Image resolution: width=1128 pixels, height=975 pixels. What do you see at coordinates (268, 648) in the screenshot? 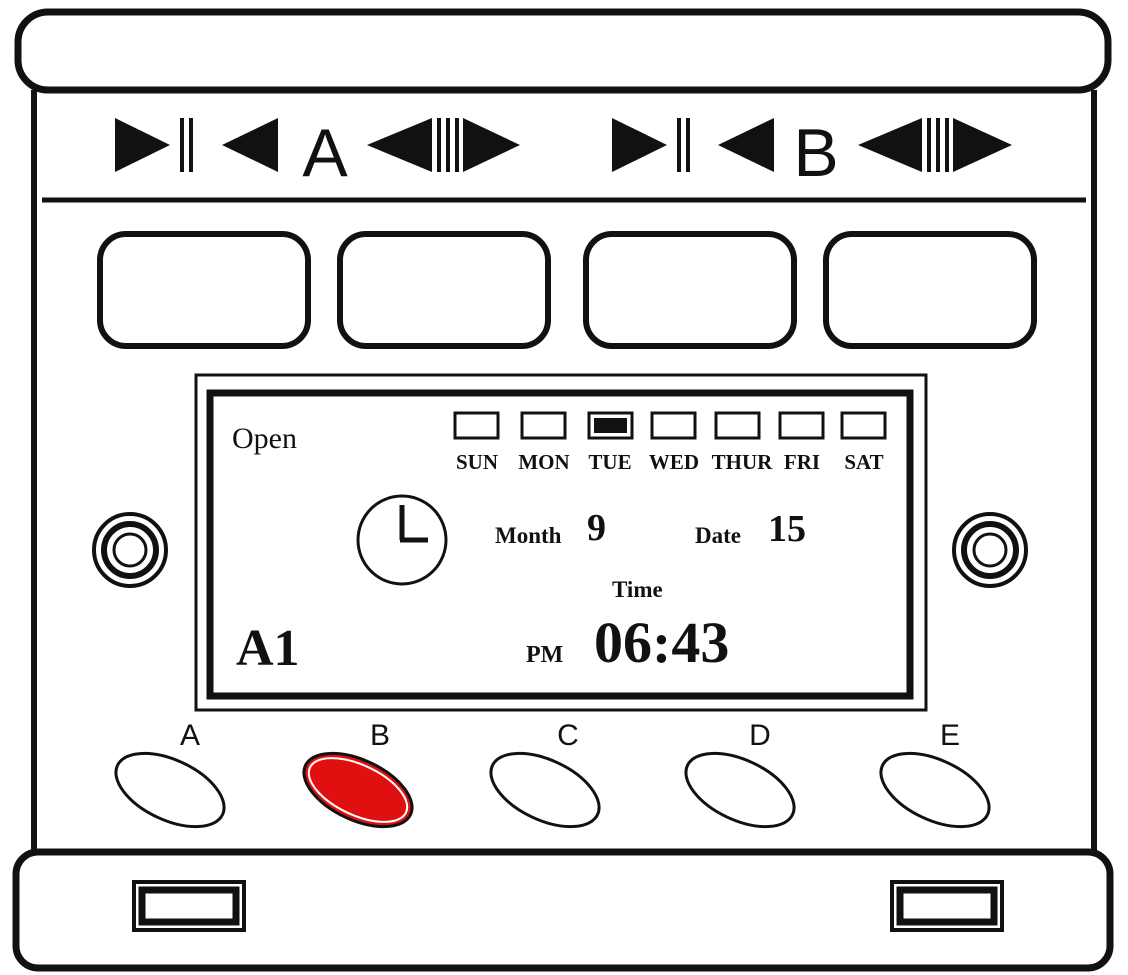
I see `program-indicator: A1` at bounding box center [268, 648].